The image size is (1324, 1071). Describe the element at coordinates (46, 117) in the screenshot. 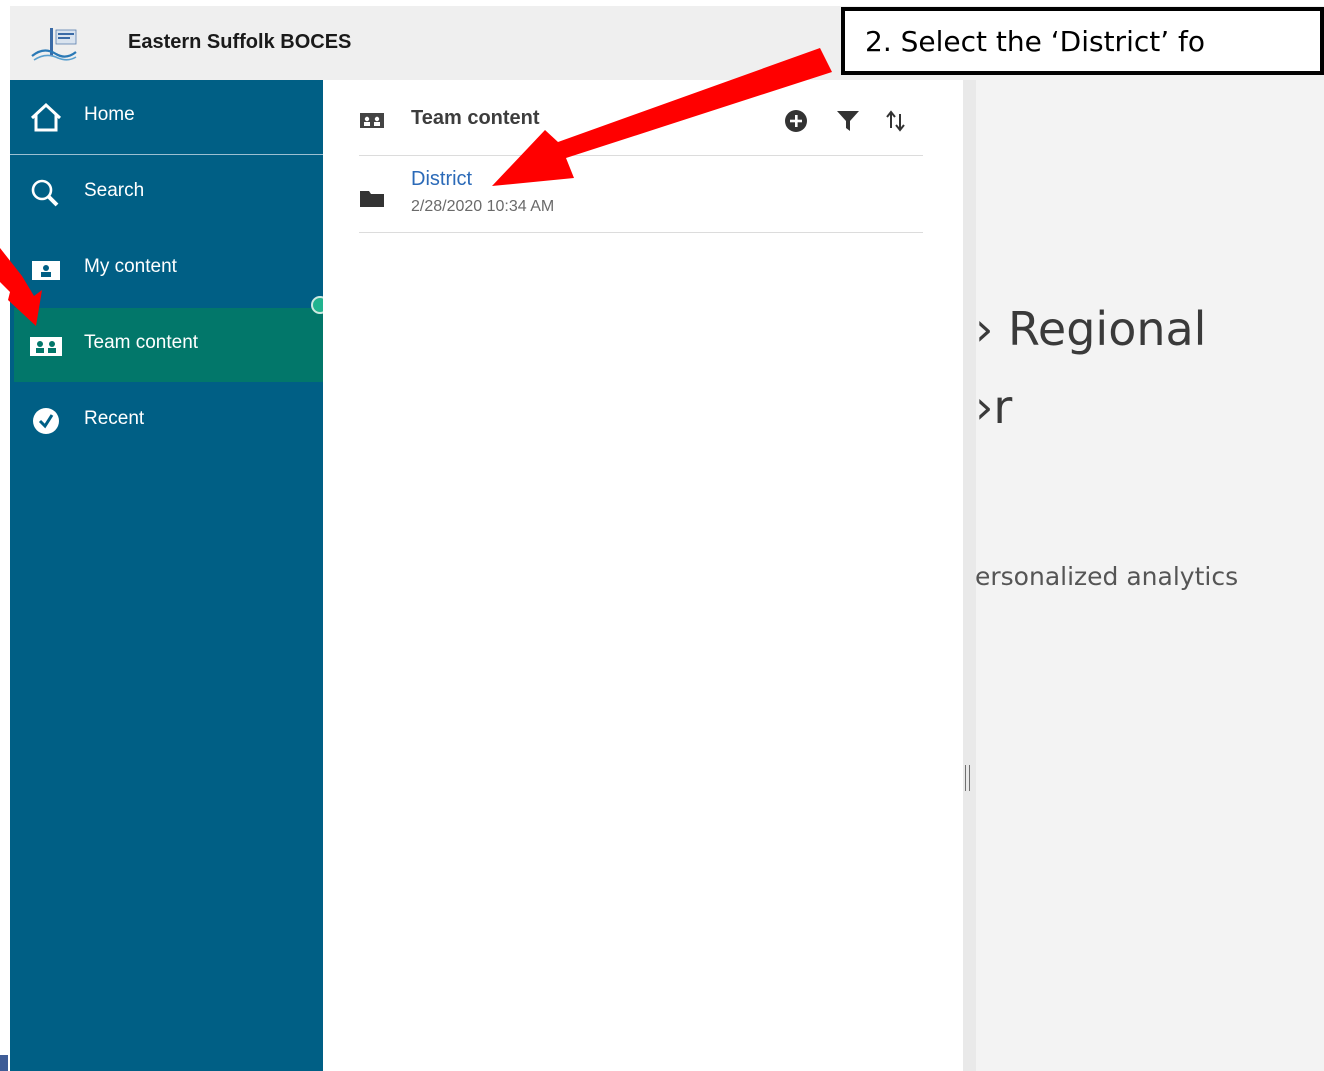

I see `home-icon` at that location.